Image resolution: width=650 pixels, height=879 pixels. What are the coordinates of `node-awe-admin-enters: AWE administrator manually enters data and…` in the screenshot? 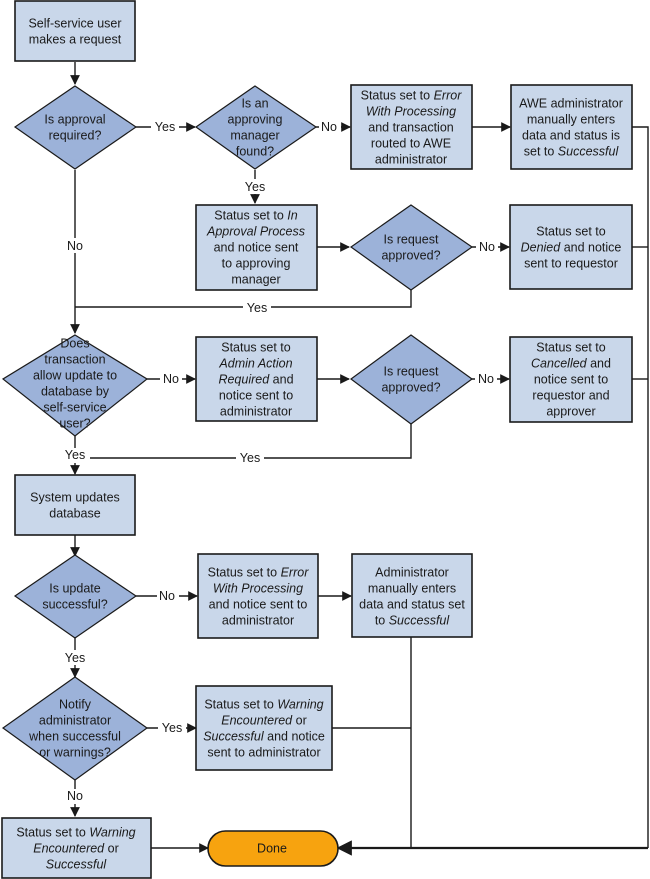 It's located at (571, 127).